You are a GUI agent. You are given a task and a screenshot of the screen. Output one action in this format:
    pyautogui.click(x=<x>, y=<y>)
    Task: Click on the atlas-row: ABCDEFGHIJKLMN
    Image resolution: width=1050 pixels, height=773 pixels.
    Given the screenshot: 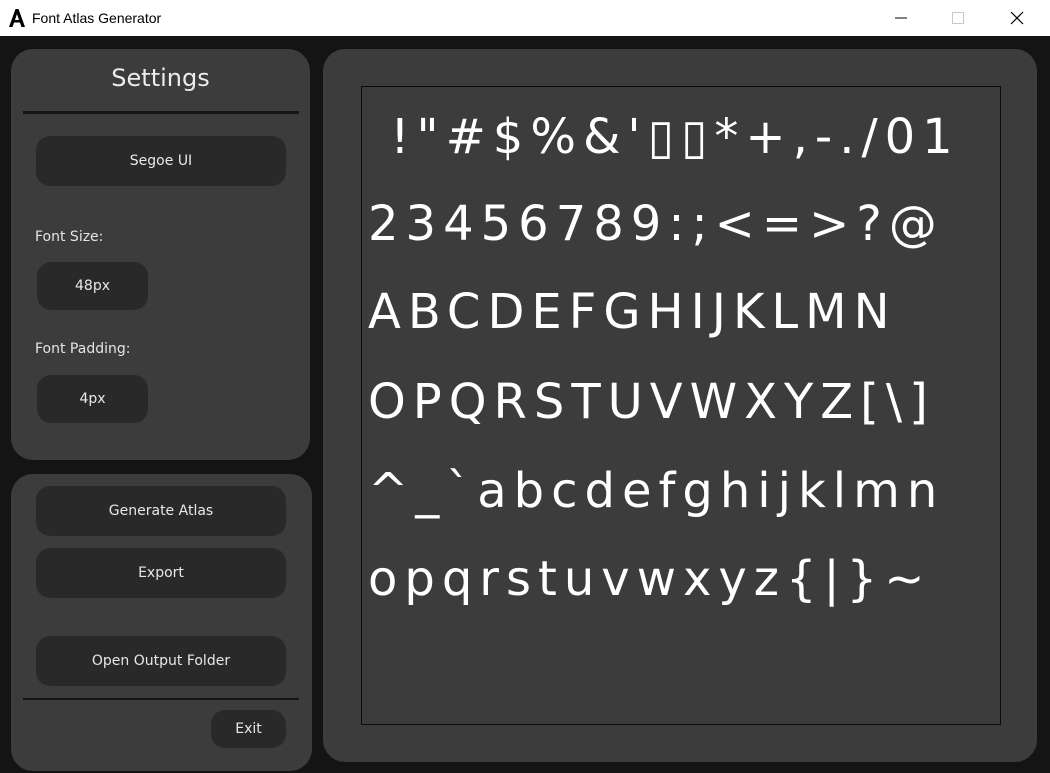 What is the action you would take?
    pyautogui.click(x=632, y=312)
    